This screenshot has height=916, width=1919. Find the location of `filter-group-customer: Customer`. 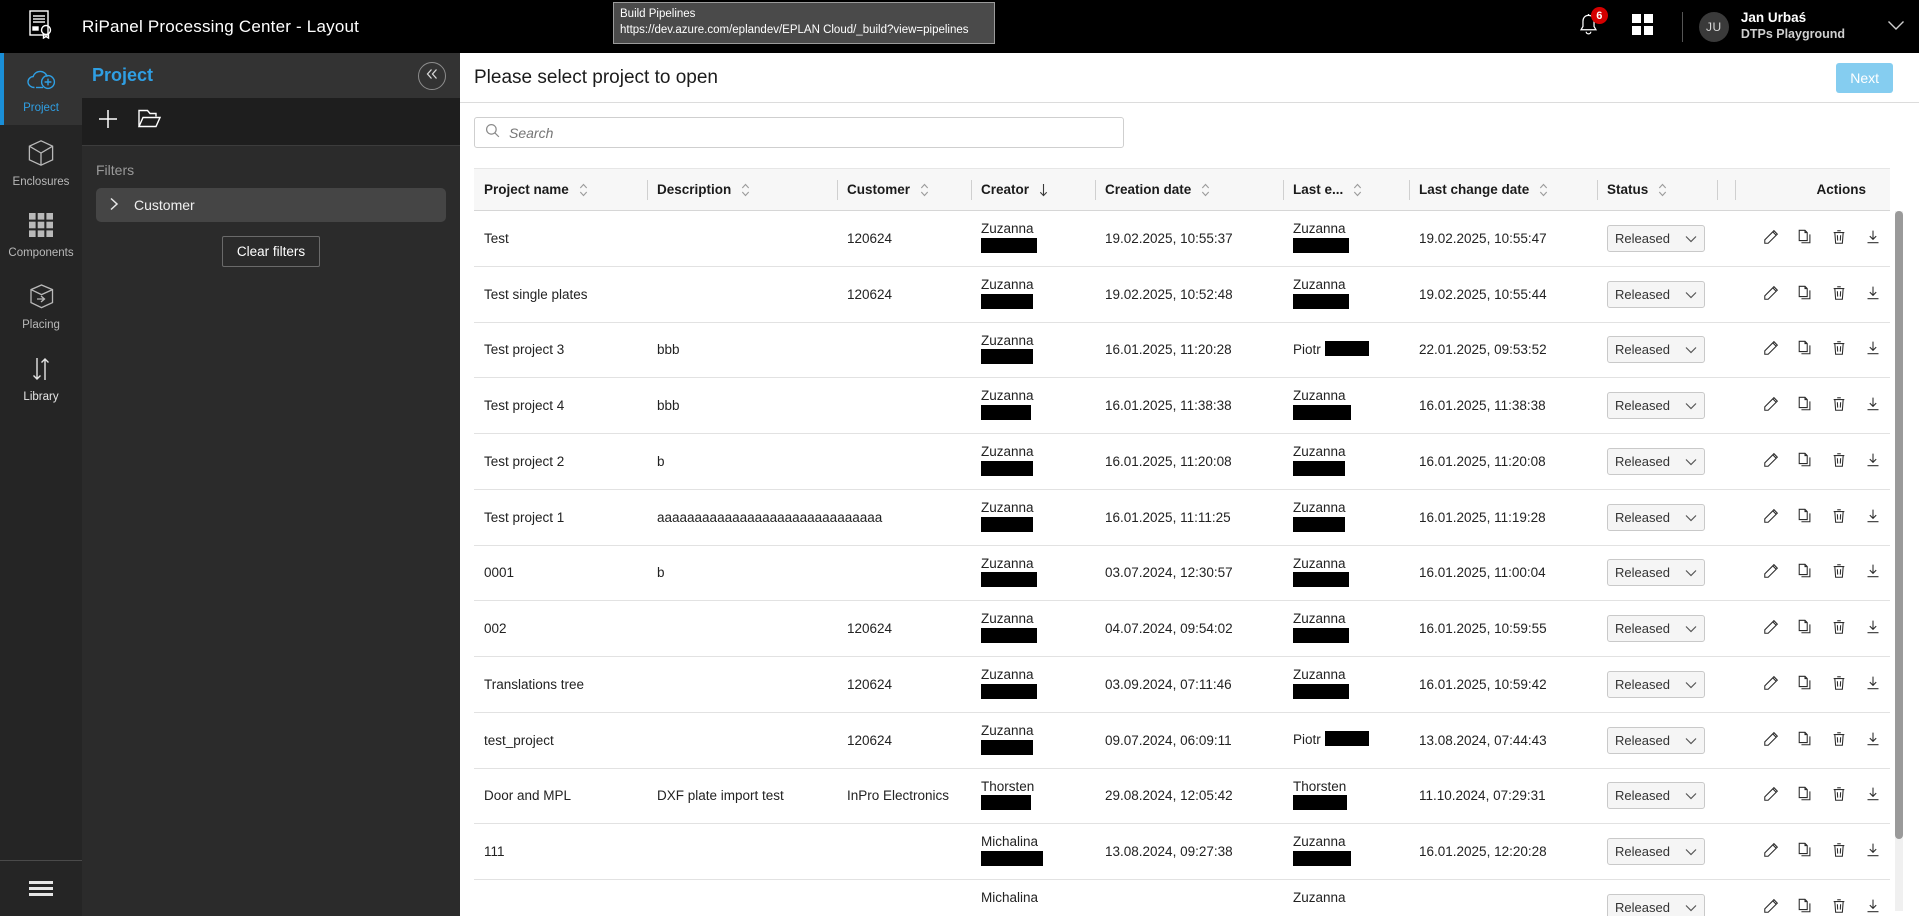

filter-group-customer: Customer is located at coordinates (271, 205).